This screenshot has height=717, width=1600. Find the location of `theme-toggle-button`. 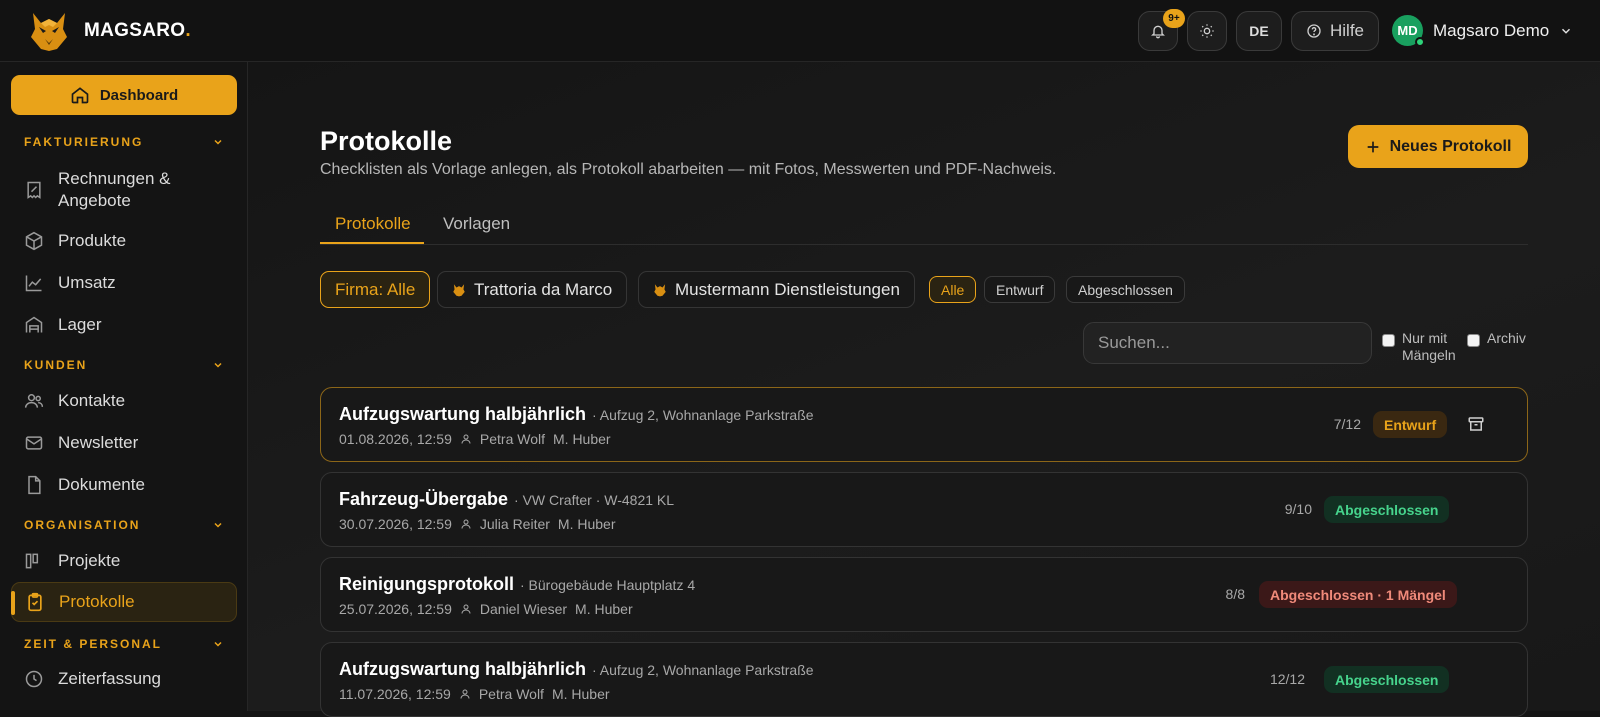

theme-toggle-button is located at coordinates (1207, 31).